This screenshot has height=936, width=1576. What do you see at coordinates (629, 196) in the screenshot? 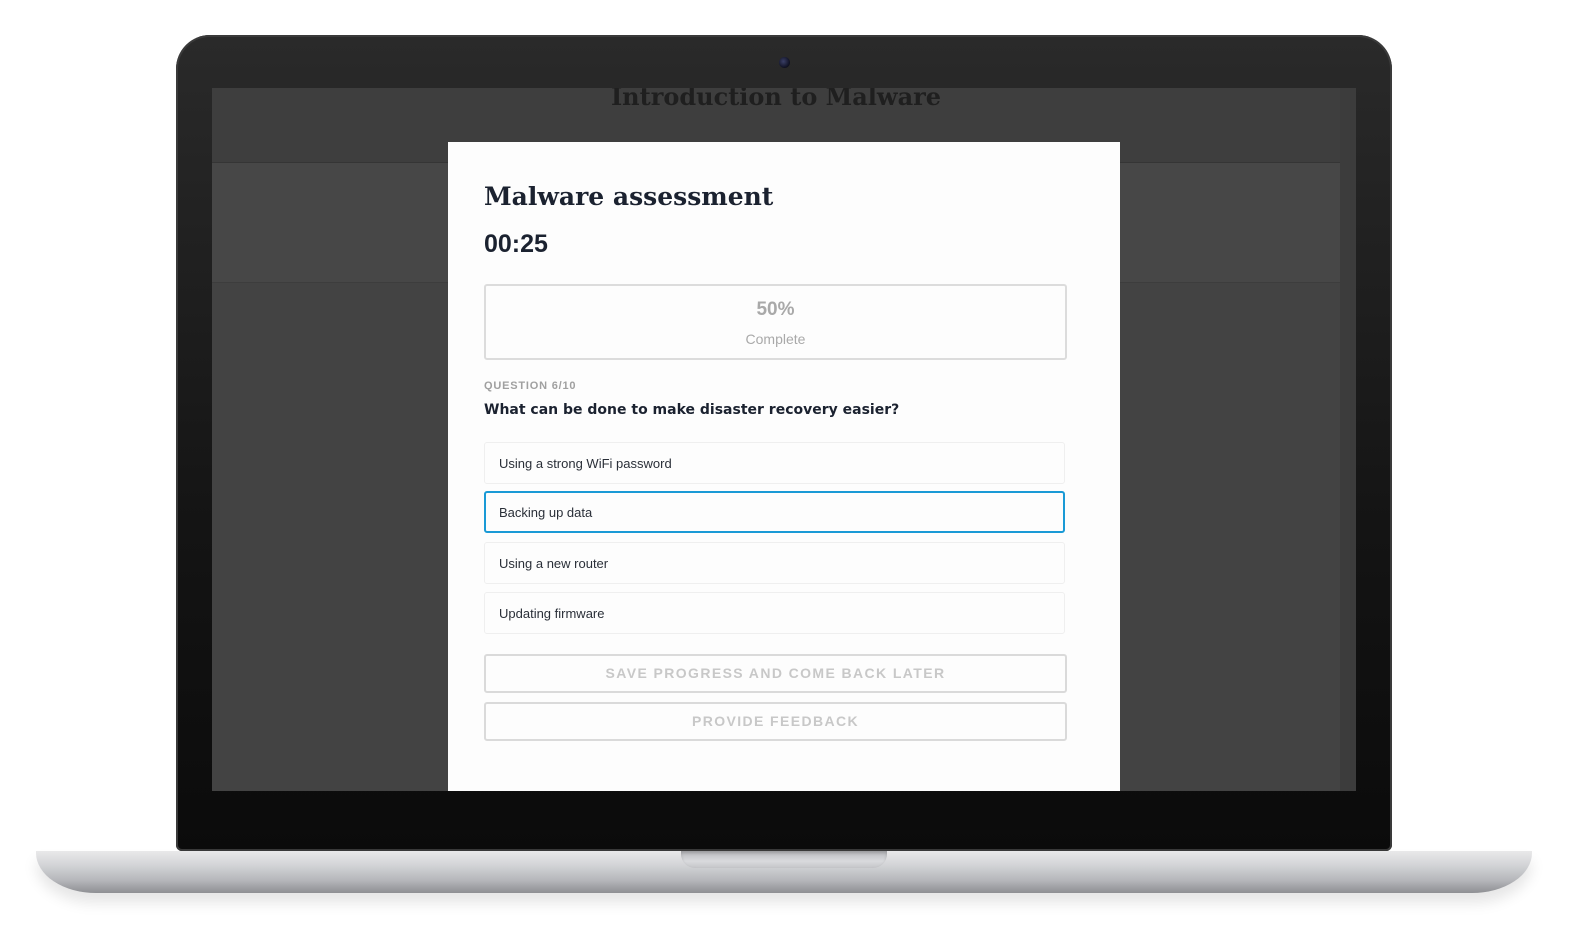
I see `modal-title: Malware assessment` at bounding box center [629, 196].